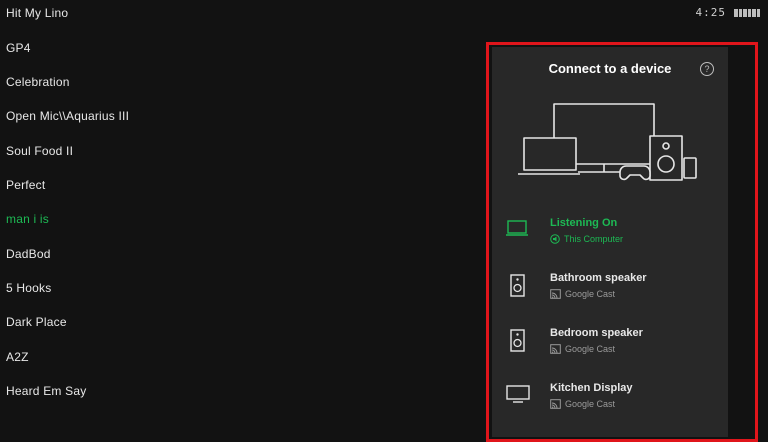 This screenshot has width=768, height=442. Describe the element at coordinates (18, 48) in the screenshot. I see `track-item: GP4` at that location.